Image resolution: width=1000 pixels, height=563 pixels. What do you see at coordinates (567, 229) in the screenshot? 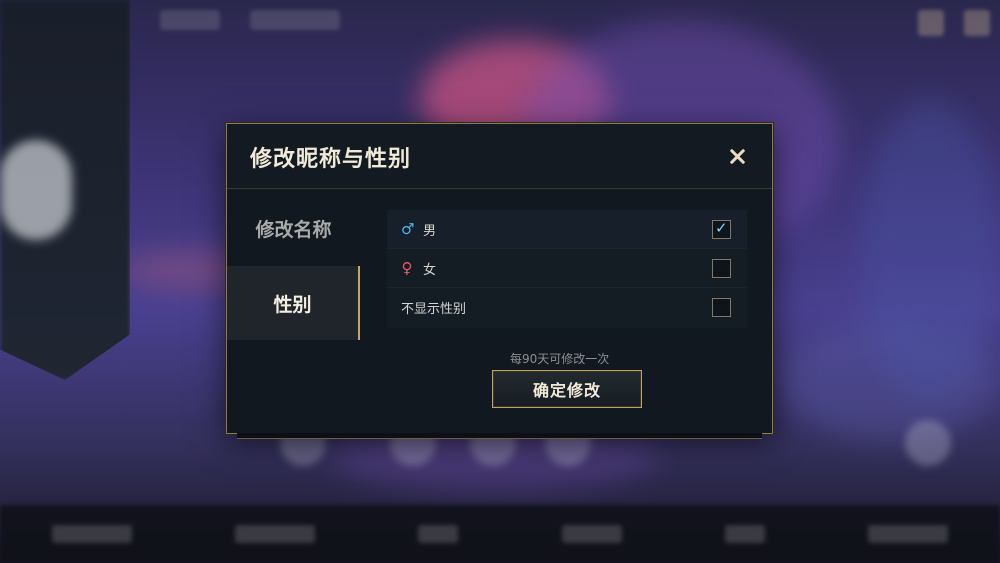
I see `gender-option-male: ♂ 男 ✓` at bounding box center [567, 229].